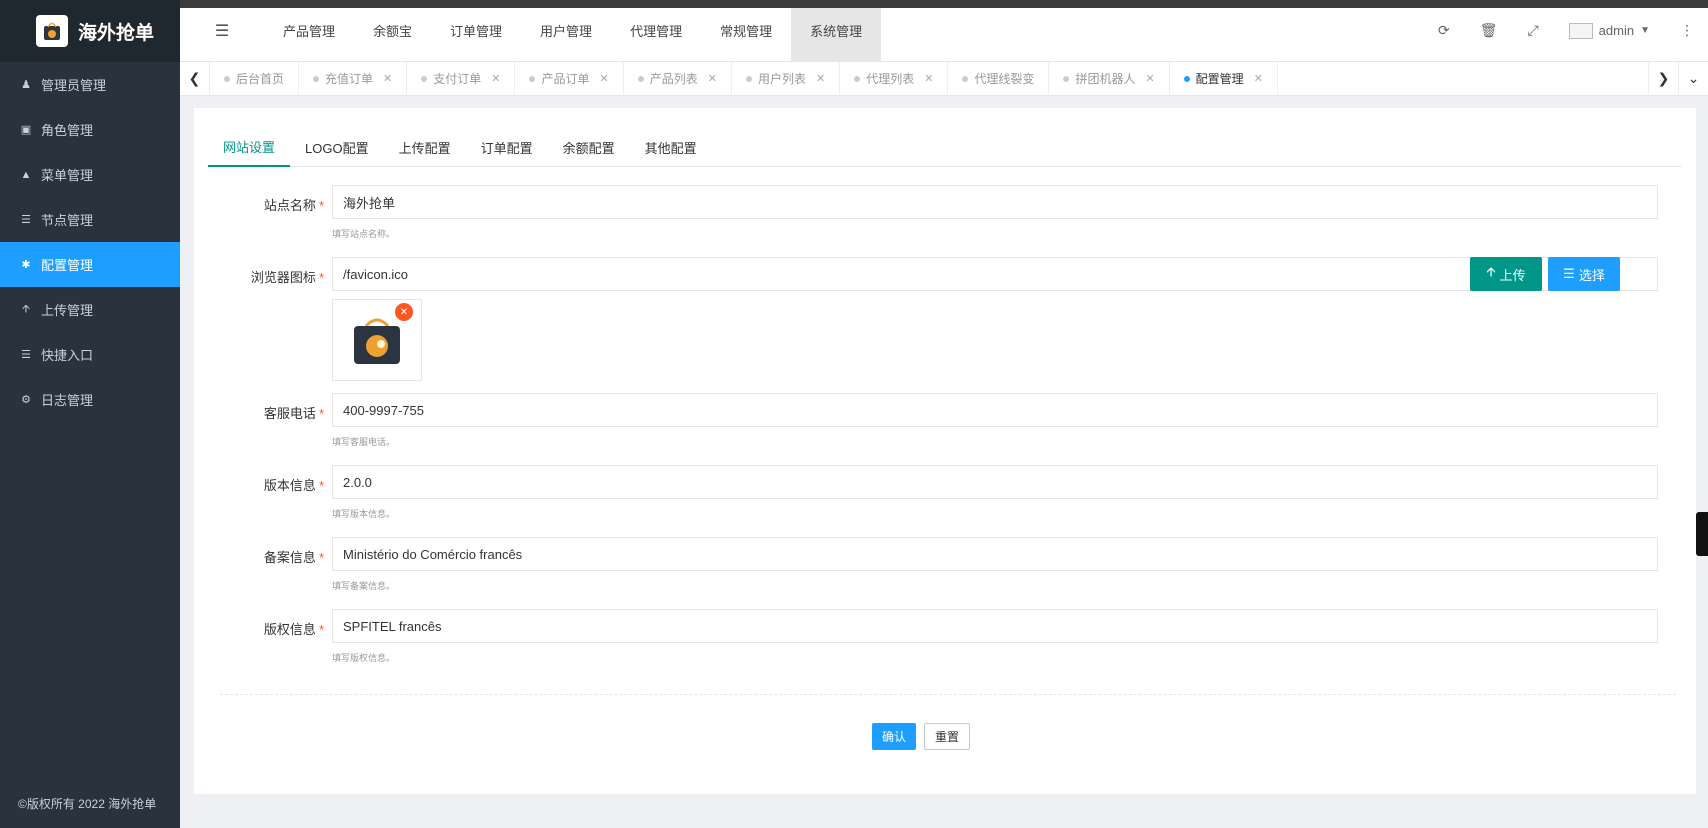 This screenshot has height=828, width=1708. What do you see at coordinates (1105, 79) in the screenshot?
I see `tab-label: 拼团机器人` at bounding box center [1105, 79].